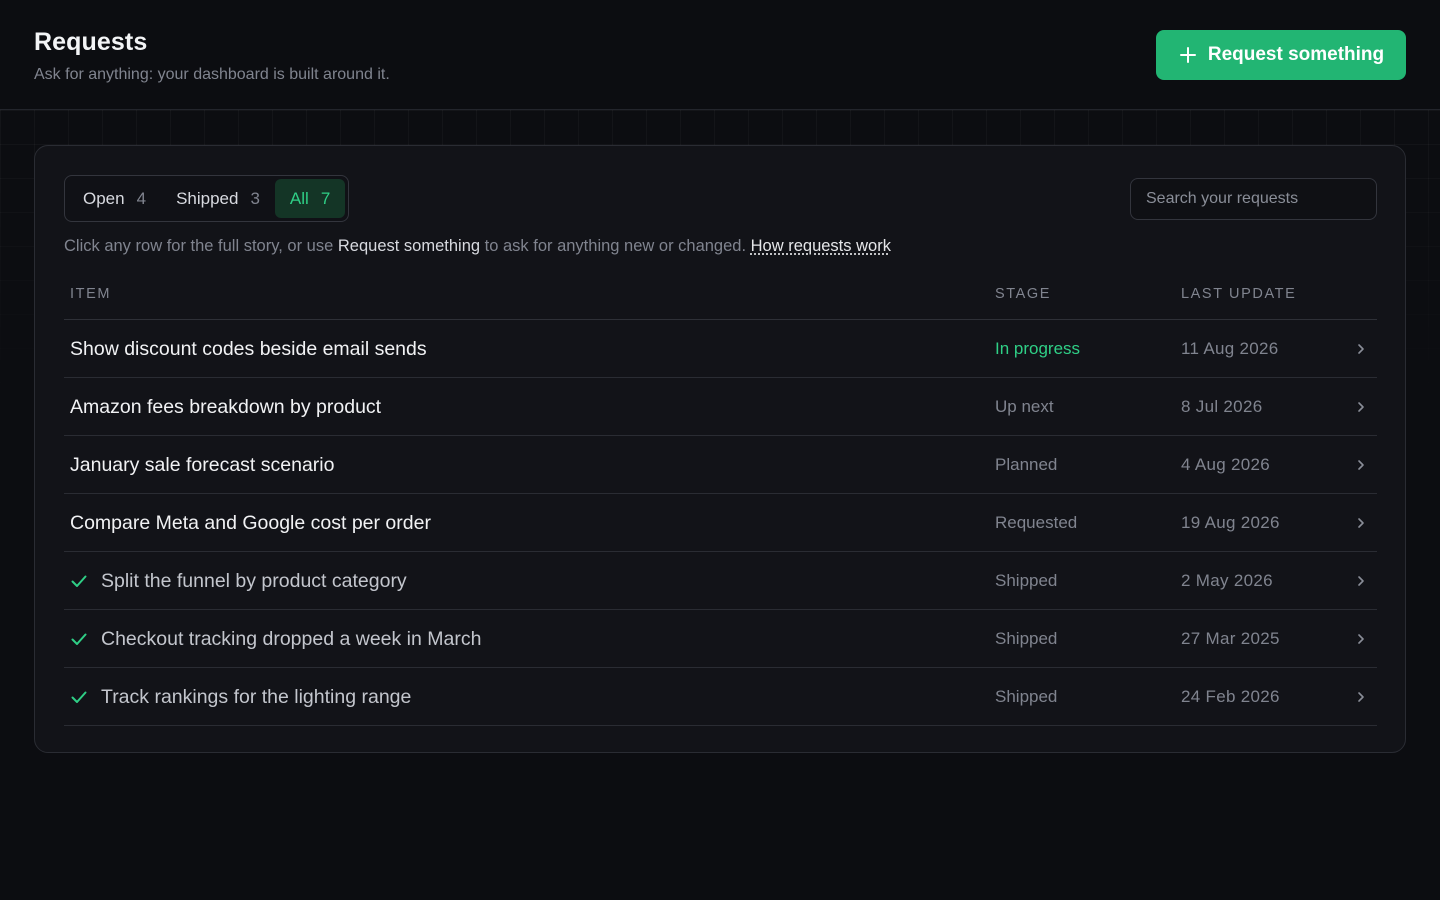 Image resolution: width=1440 pixels, height=900 pixels. Describe the element at coordinates (1036, 522) in the screenshot. I see `row-stage: Requested` at that location.